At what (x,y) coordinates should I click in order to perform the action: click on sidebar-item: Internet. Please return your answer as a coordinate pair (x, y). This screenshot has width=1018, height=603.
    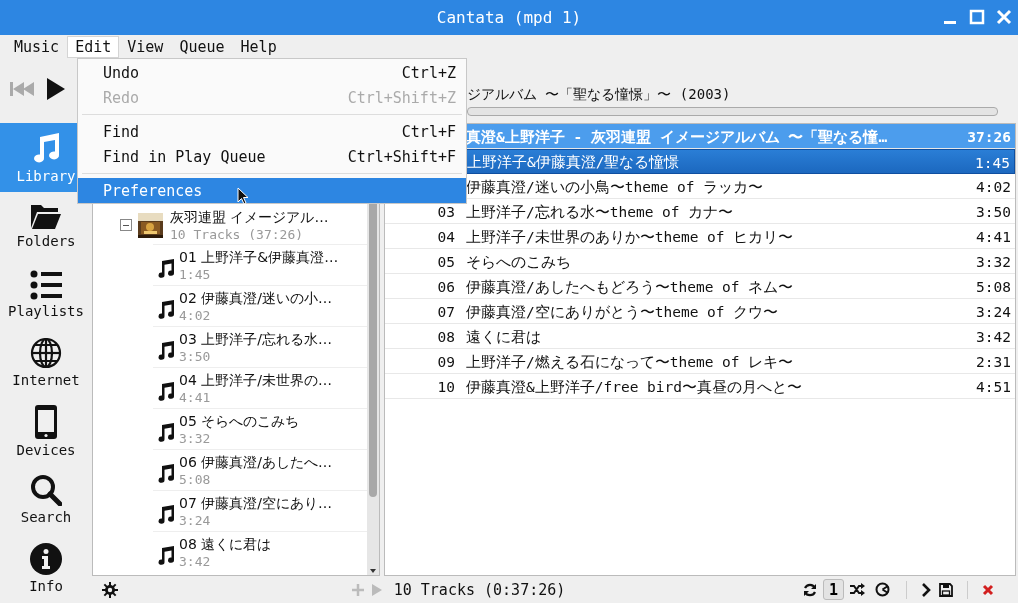
    Looking at the image, I should click on (46, 362).